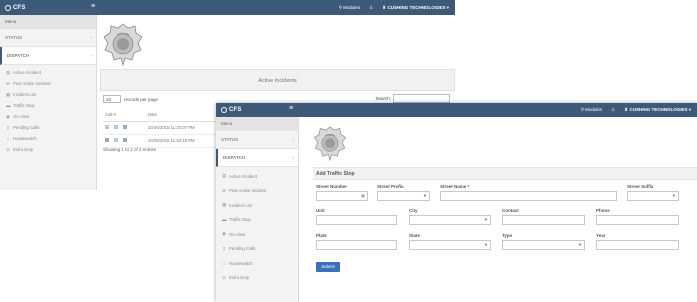 The height and width of the screenshot is (302, 697). I want to click on street-suffix-field: Street Suffix ▾, so click(653, 192).